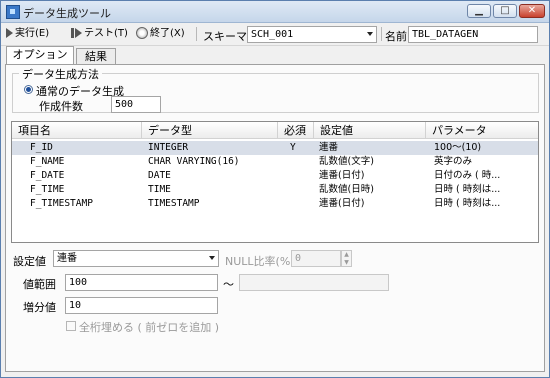  Describe the element at coordinates (346, 161) in the screenshot. I see `cell-setting: 乱数値(文字)` at that location.